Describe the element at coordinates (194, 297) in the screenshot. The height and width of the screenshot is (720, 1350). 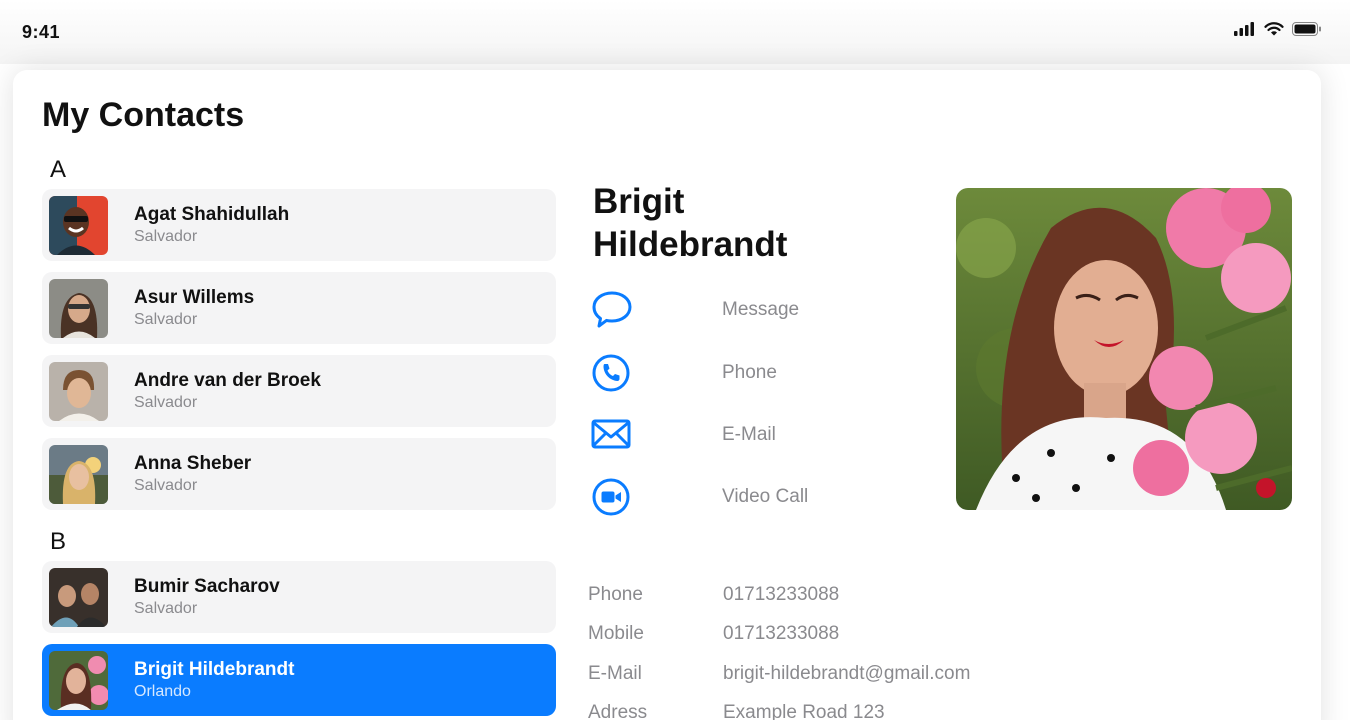
I see `contact-name: Asur Willems` at that location.